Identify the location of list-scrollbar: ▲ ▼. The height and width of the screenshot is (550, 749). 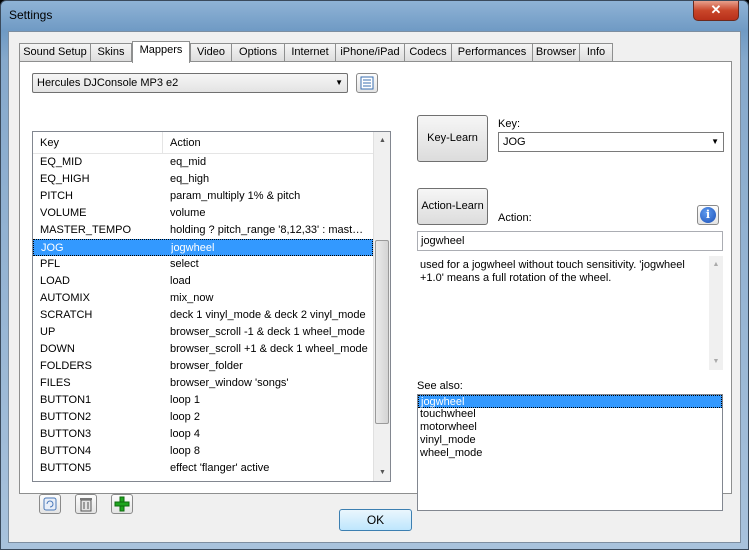
(381, 306).